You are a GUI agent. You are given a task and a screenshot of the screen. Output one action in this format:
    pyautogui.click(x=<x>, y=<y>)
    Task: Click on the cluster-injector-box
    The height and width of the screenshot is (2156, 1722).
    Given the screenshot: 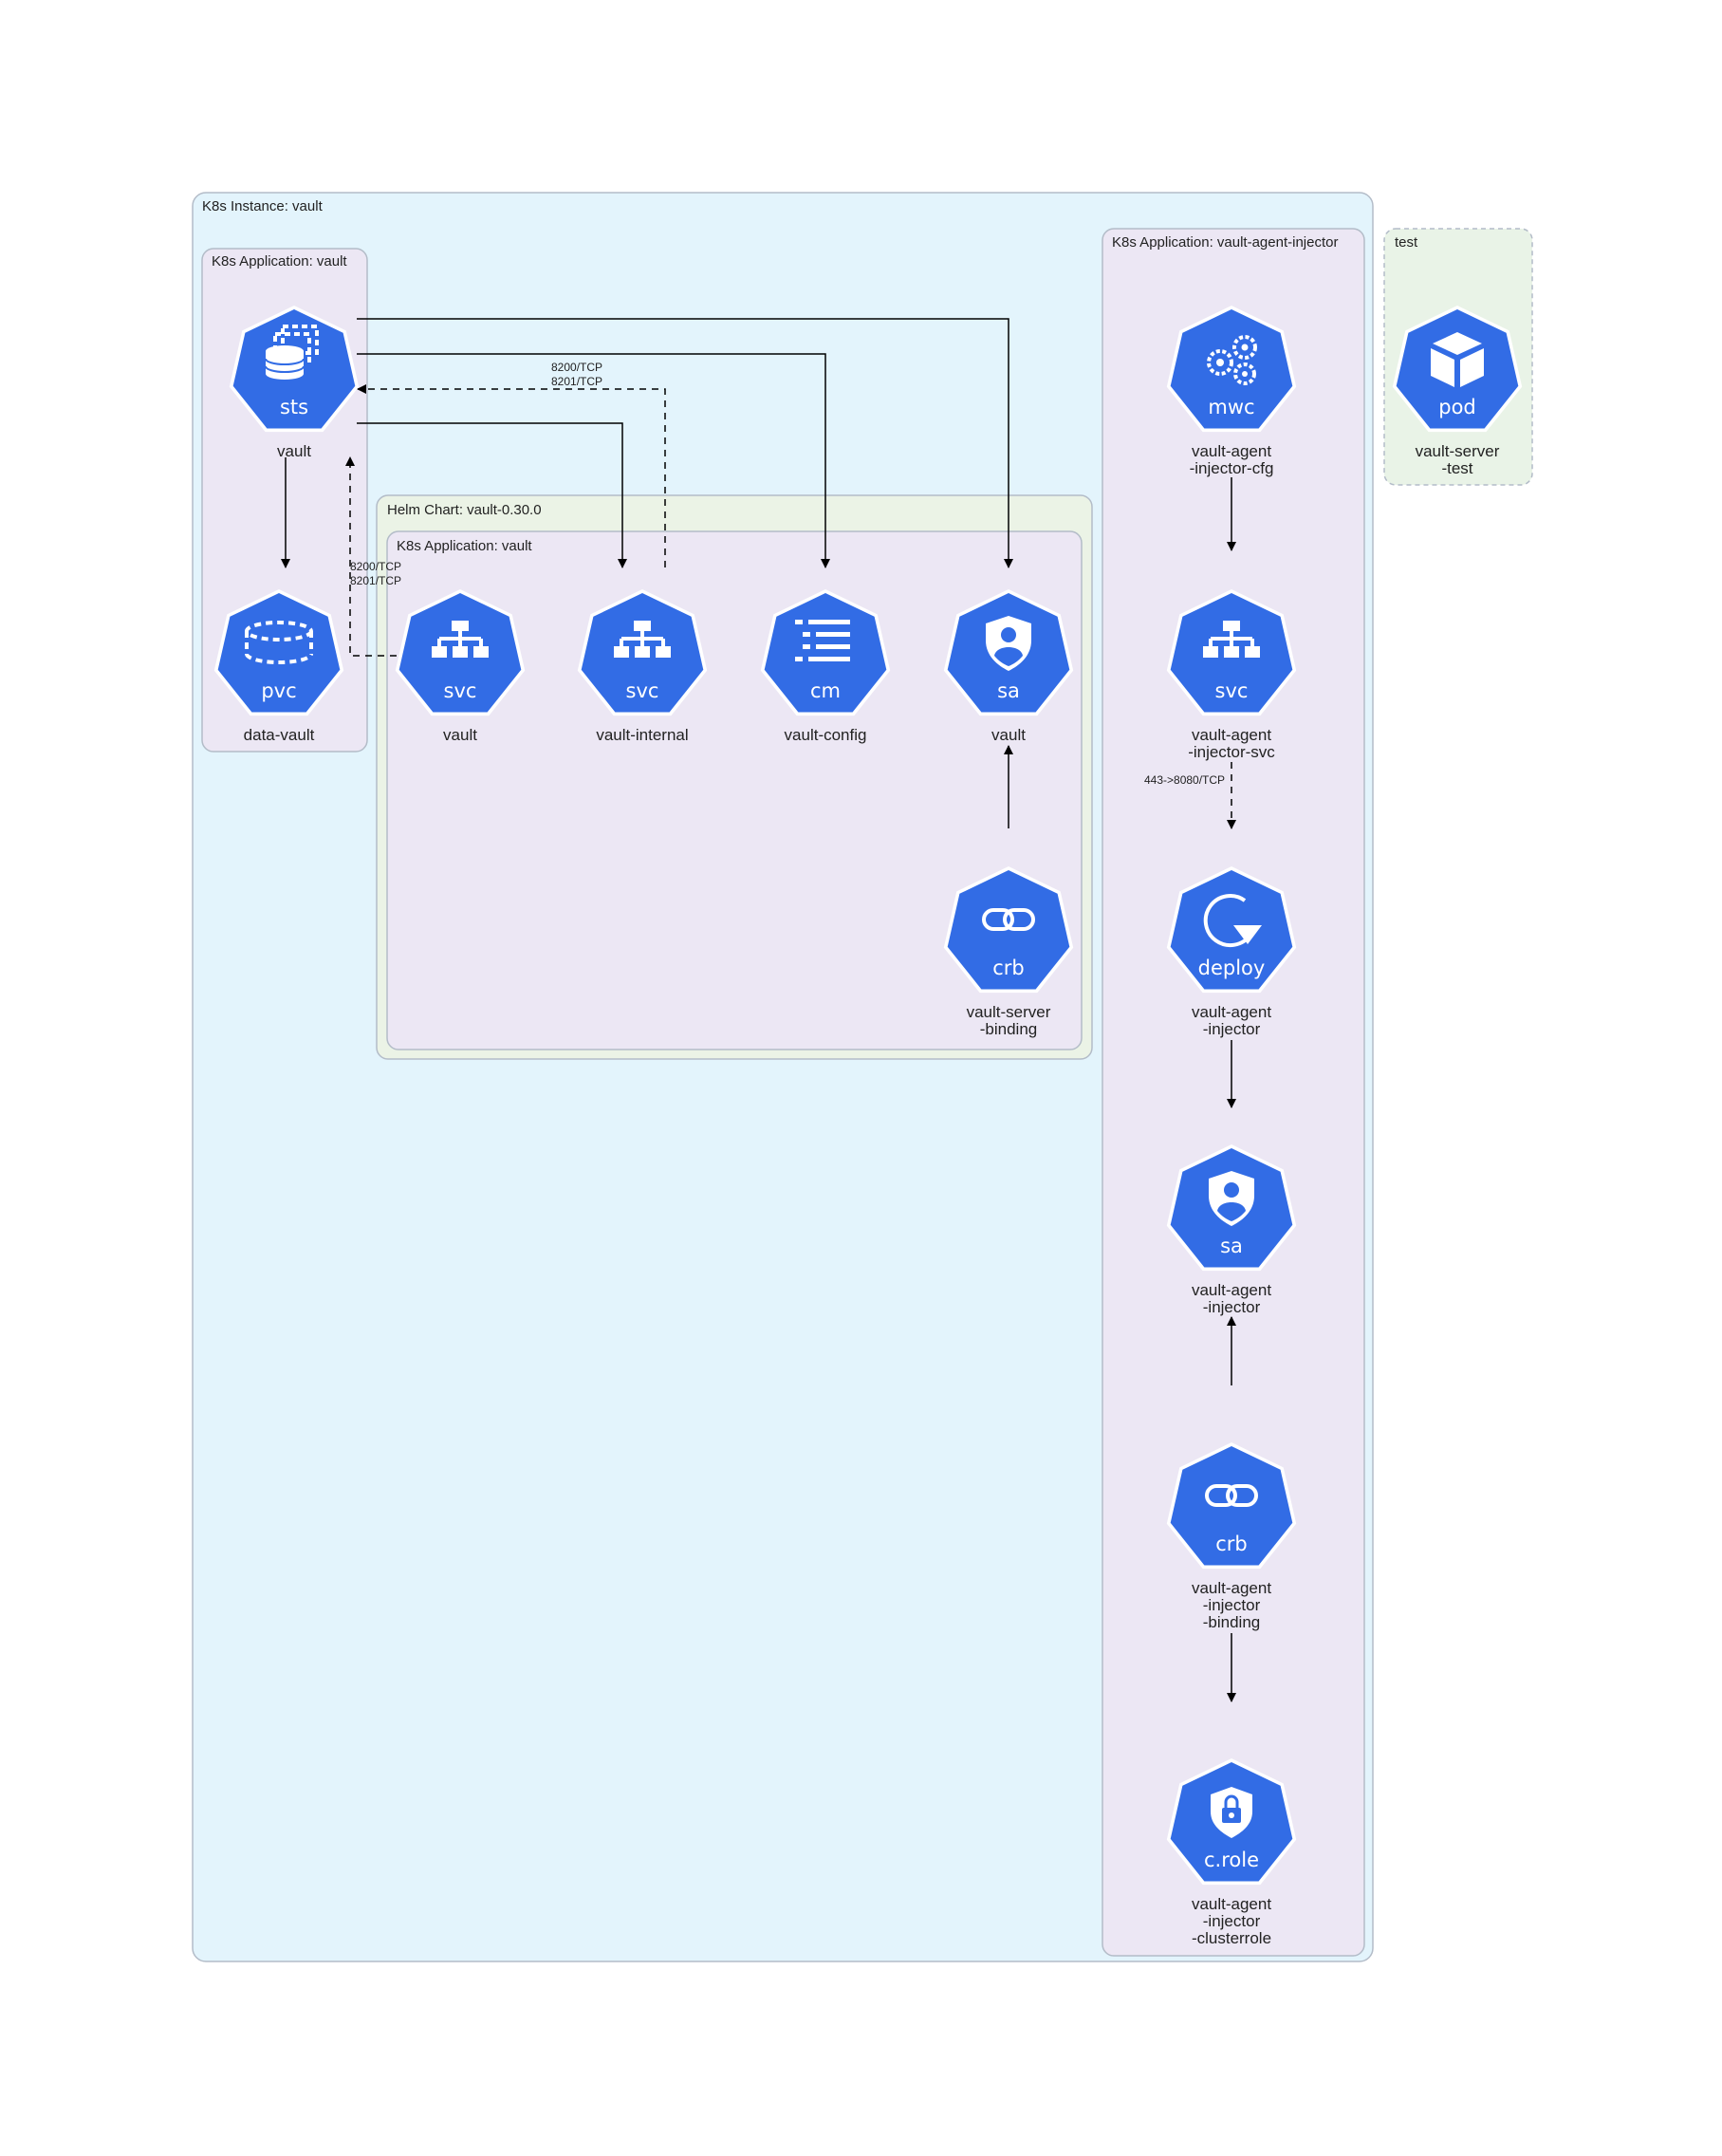 What is the action you would take?
    pyautogui.click(x=1233, y=1092)
    